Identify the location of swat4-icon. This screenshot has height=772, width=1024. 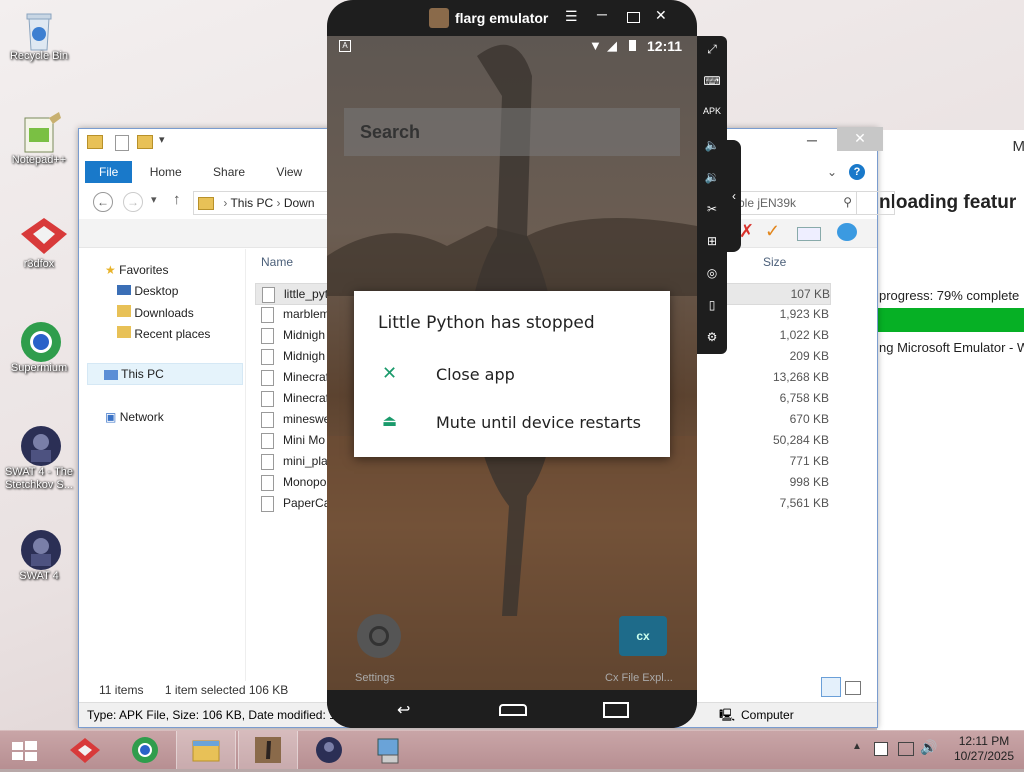
(39, 548).